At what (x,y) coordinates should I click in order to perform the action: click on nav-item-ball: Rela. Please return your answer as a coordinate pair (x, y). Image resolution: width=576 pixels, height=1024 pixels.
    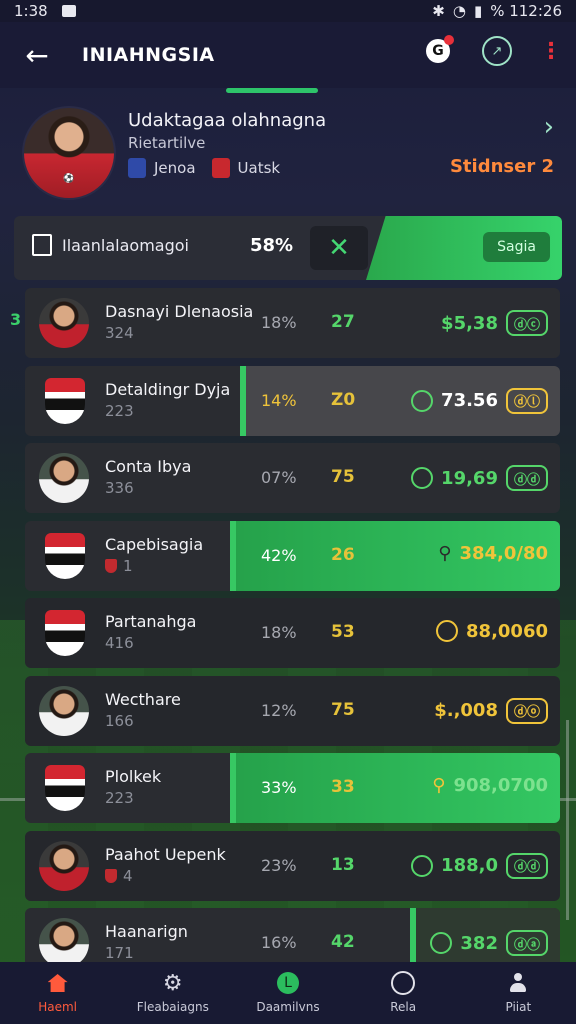
    Looking at the image, I should click on (403, 992).